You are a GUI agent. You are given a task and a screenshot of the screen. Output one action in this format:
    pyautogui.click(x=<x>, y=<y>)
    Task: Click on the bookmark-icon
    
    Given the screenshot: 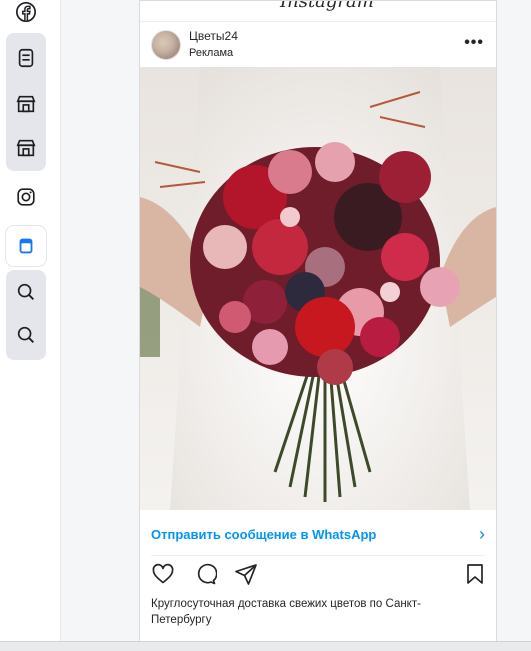 What is the action you would take?
    pyautogui.click(x=477, y=576)
    